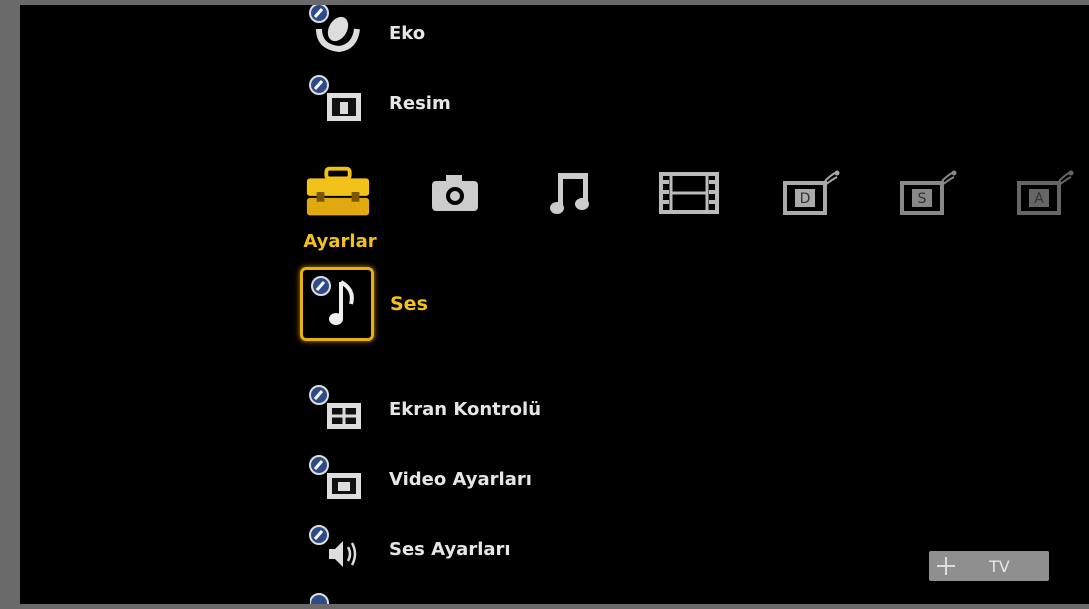  I want to click on menu-item-video-ayarlari: Video Ayarları, so click(418, 479).